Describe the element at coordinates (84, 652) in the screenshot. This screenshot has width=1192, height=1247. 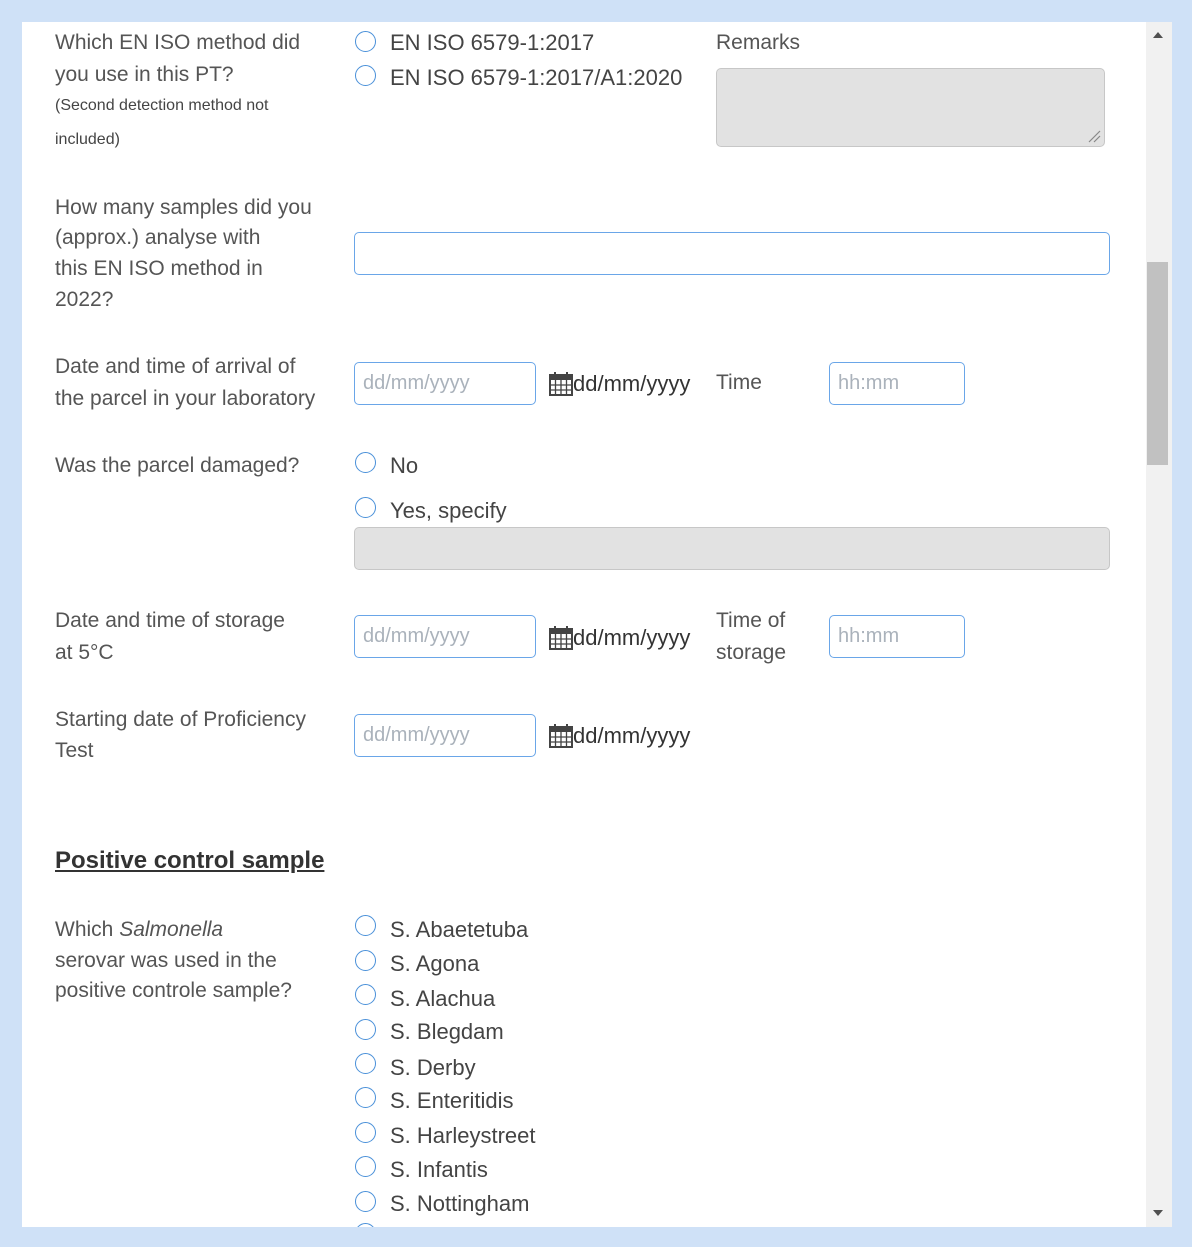
I see `storage-label-line2: at 5°C` at that location.